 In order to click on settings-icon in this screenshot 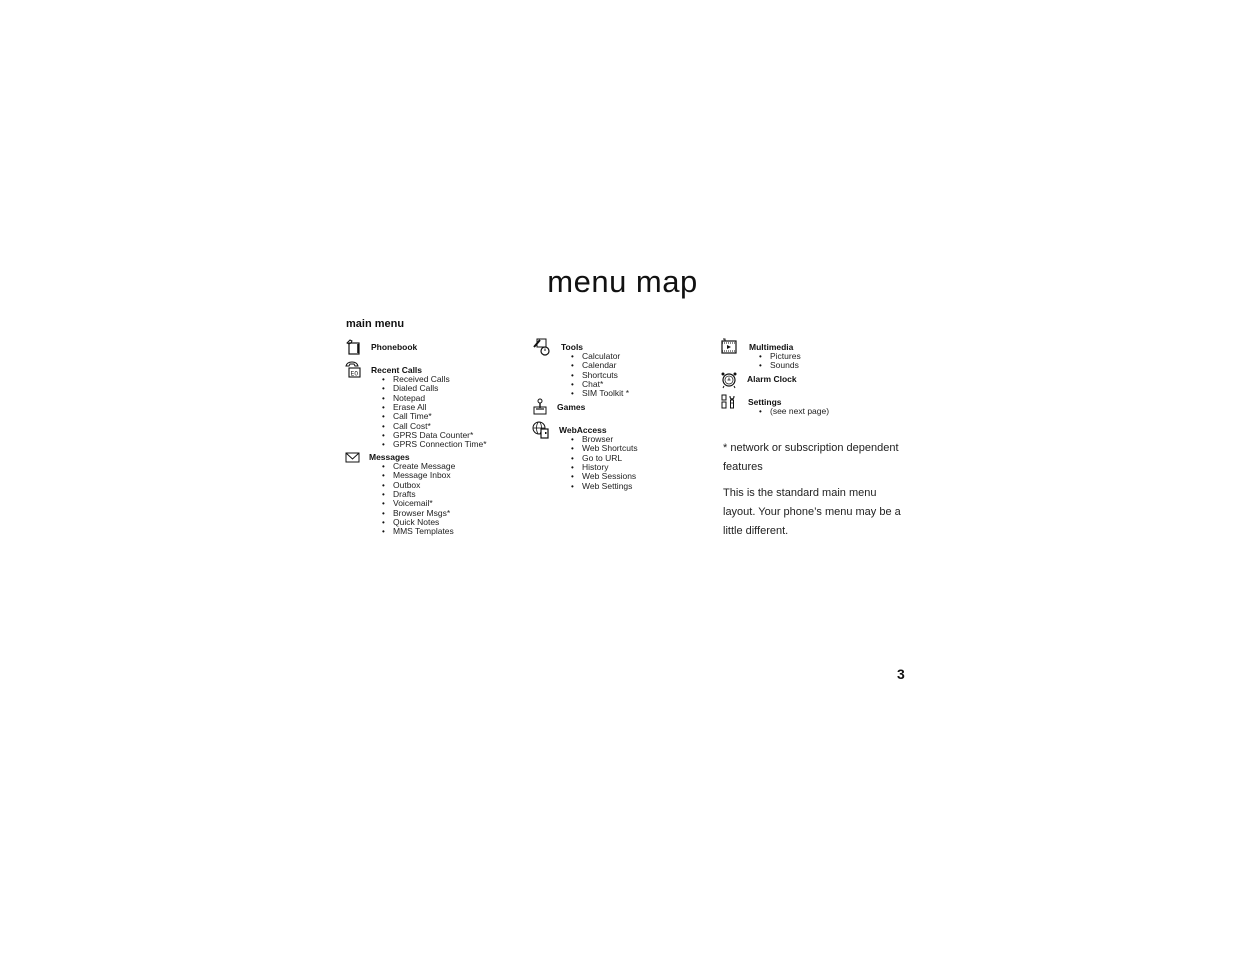, I will do `click(729, 403)`.